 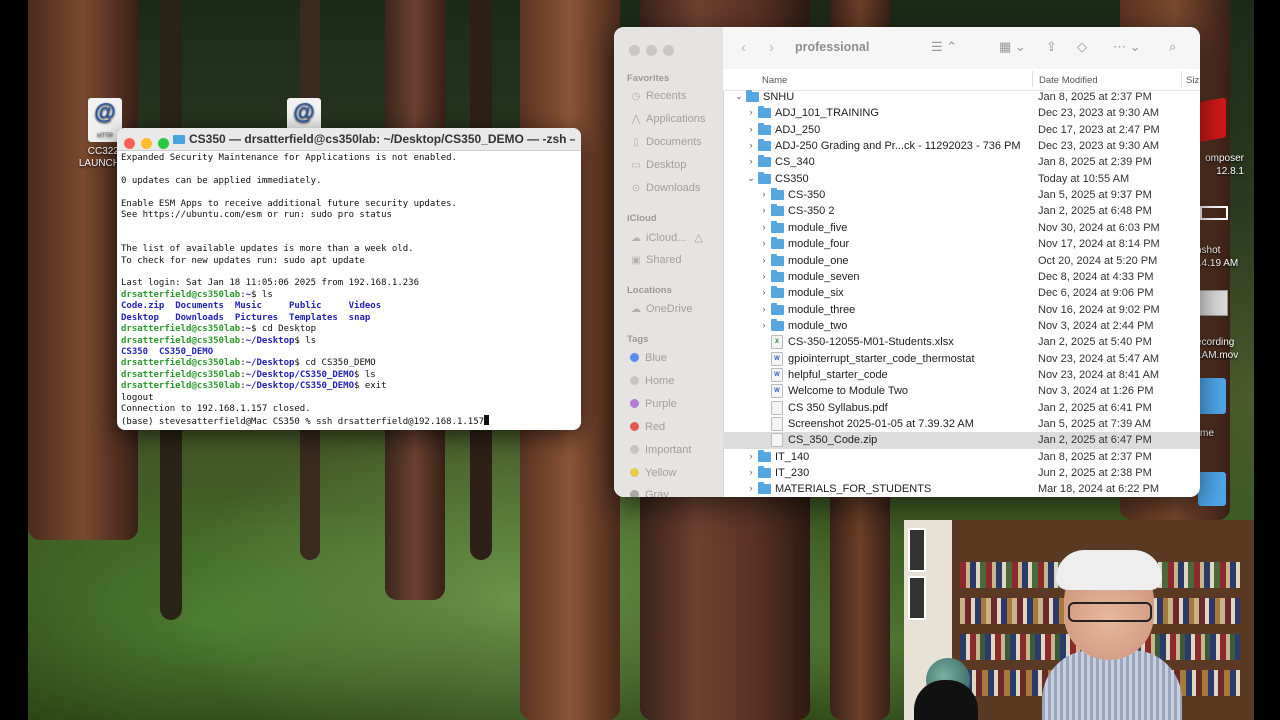 What do you see at coordinates (673, 188) in the screenshot?
I see `sidebar-item-label: Downloads` at bounding box center [673, 188].